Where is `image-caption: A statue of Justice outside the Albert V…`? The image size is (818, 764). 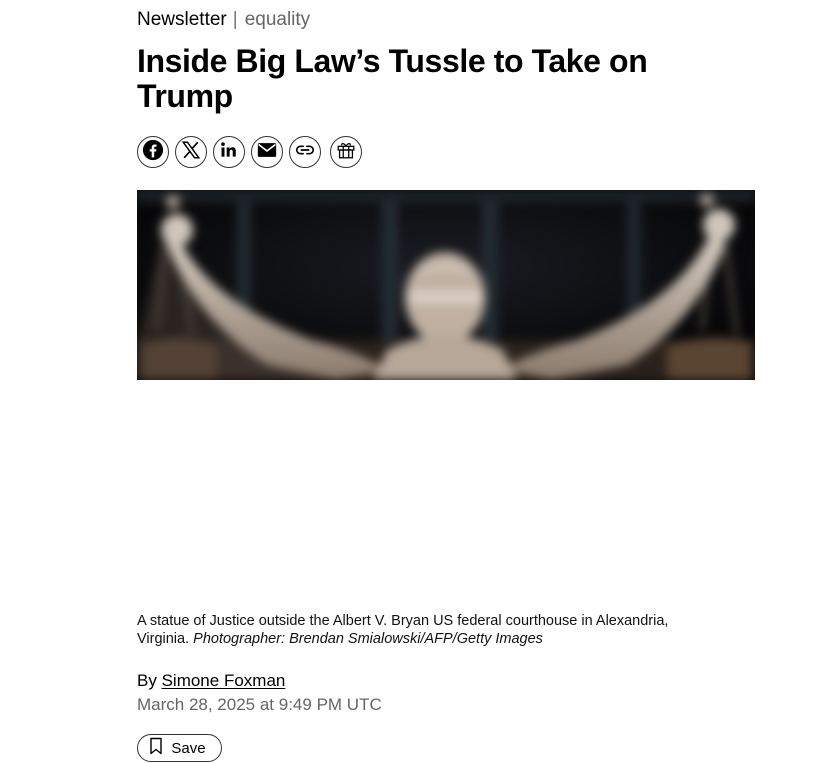
image-caption: A statue of Justice outside the Albert V… is located at coordinates (417, 630).